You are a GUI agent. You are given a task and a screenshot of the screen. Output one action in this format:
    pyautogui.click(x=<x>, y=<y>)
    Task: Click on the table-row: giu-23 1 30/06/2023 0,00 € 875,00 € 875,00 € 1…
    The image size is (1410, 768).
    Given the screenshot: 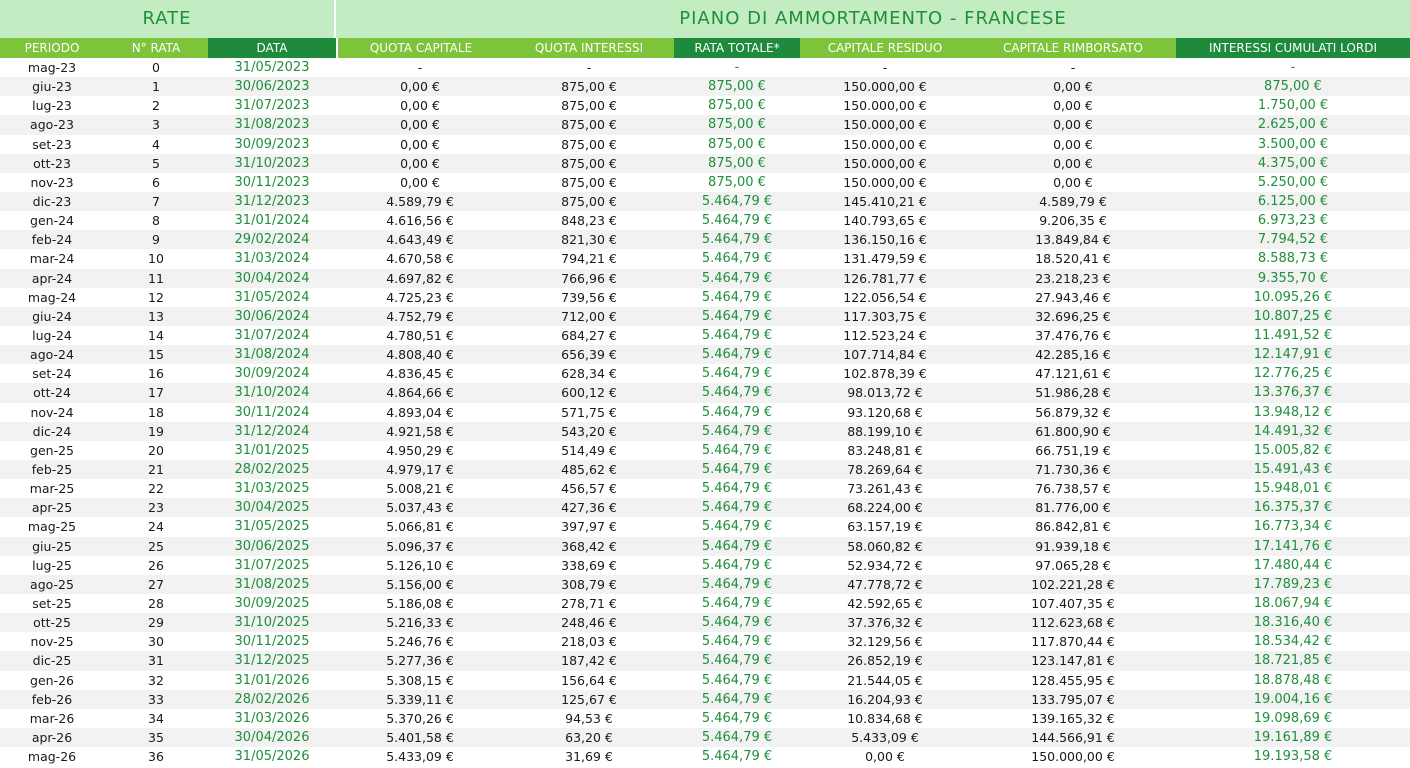 What is the action you would take?
    pyautogui.click(x=705, y=87)
    